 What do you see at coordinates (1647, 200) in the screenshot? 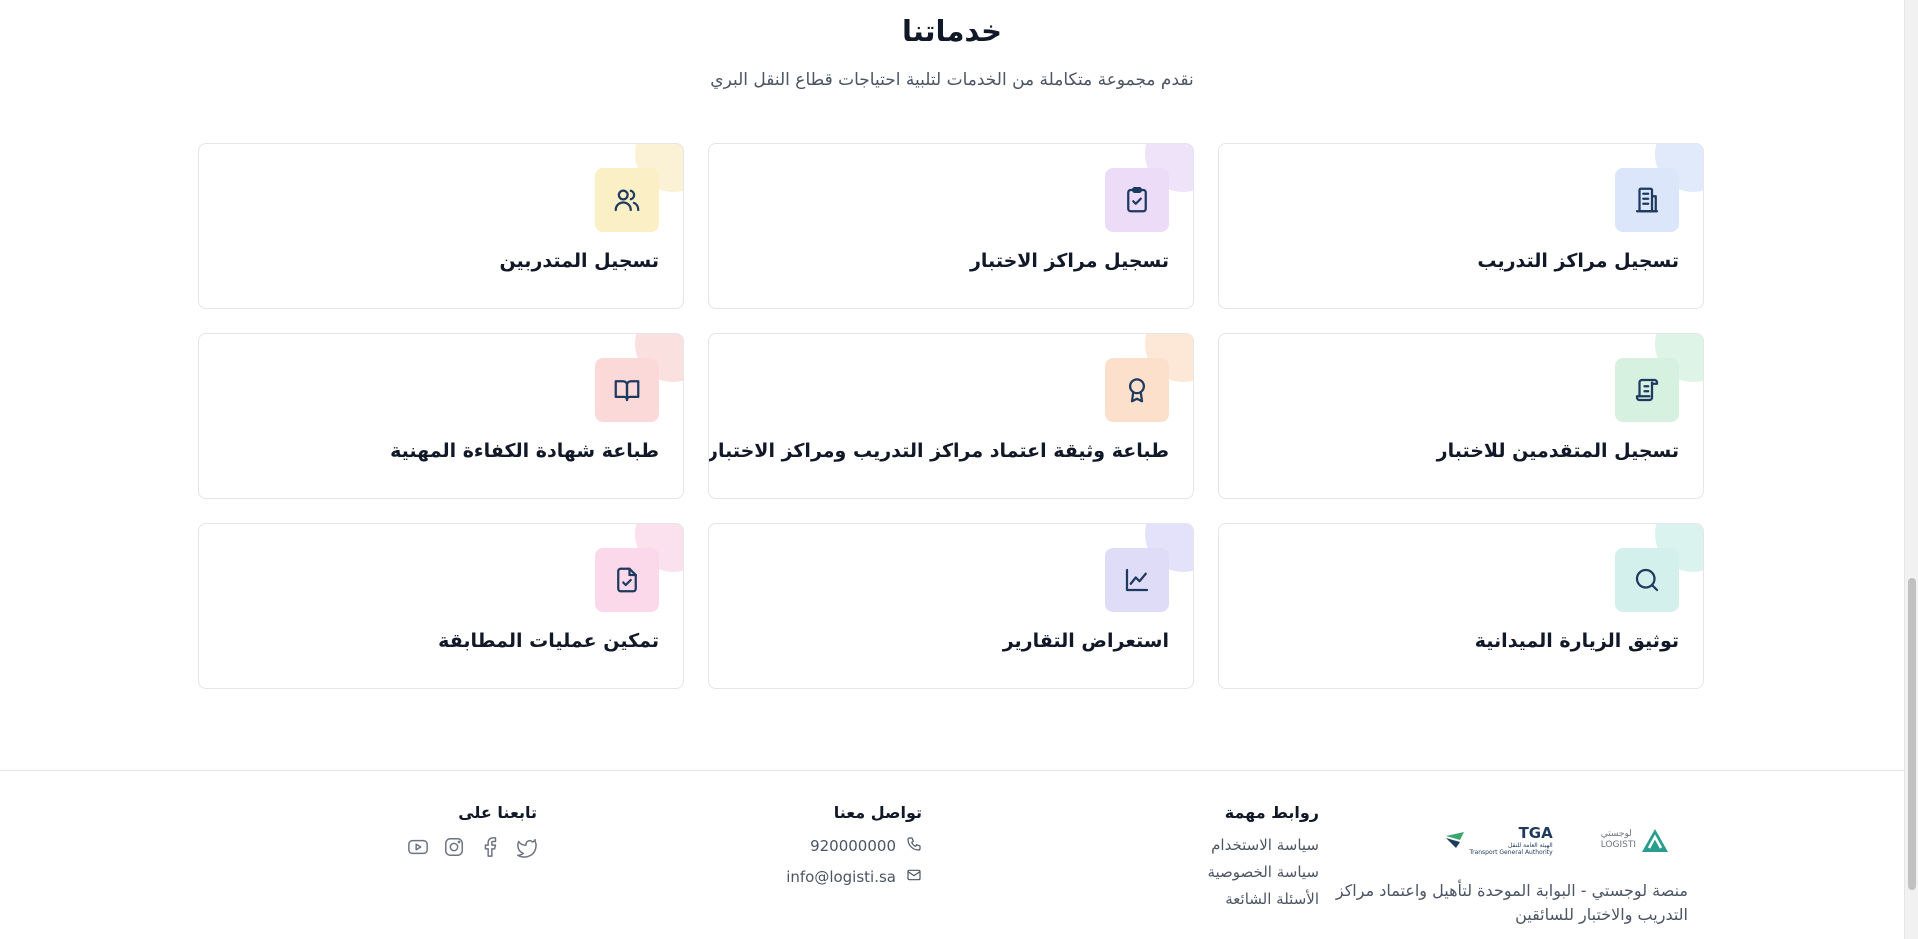
I see `building-icon` at bounding box center [1647, 200].